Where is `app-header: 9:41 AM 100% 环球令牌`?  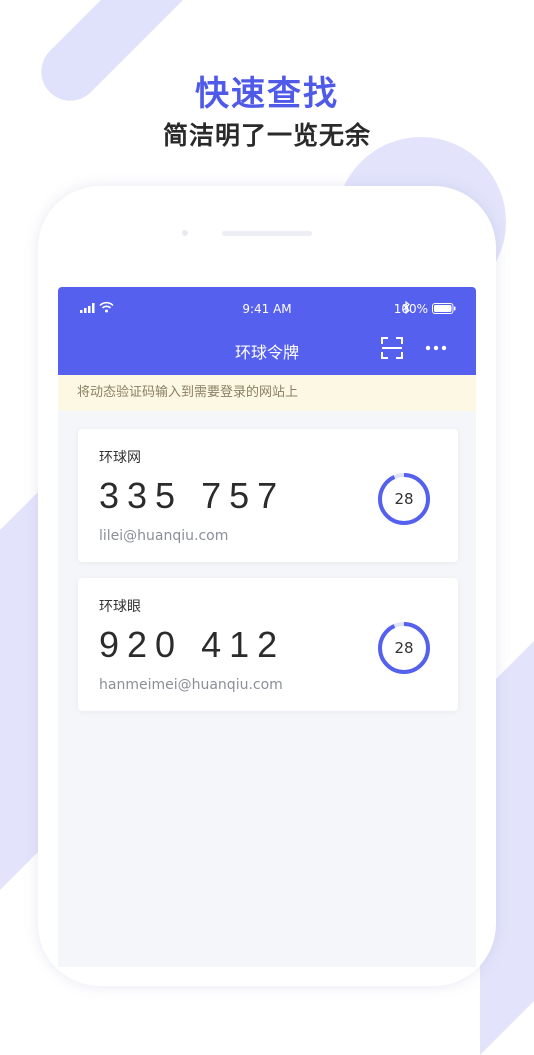 app-header: 9:41 AM 100% 环球令牌 is located at coordinates (267, 331).